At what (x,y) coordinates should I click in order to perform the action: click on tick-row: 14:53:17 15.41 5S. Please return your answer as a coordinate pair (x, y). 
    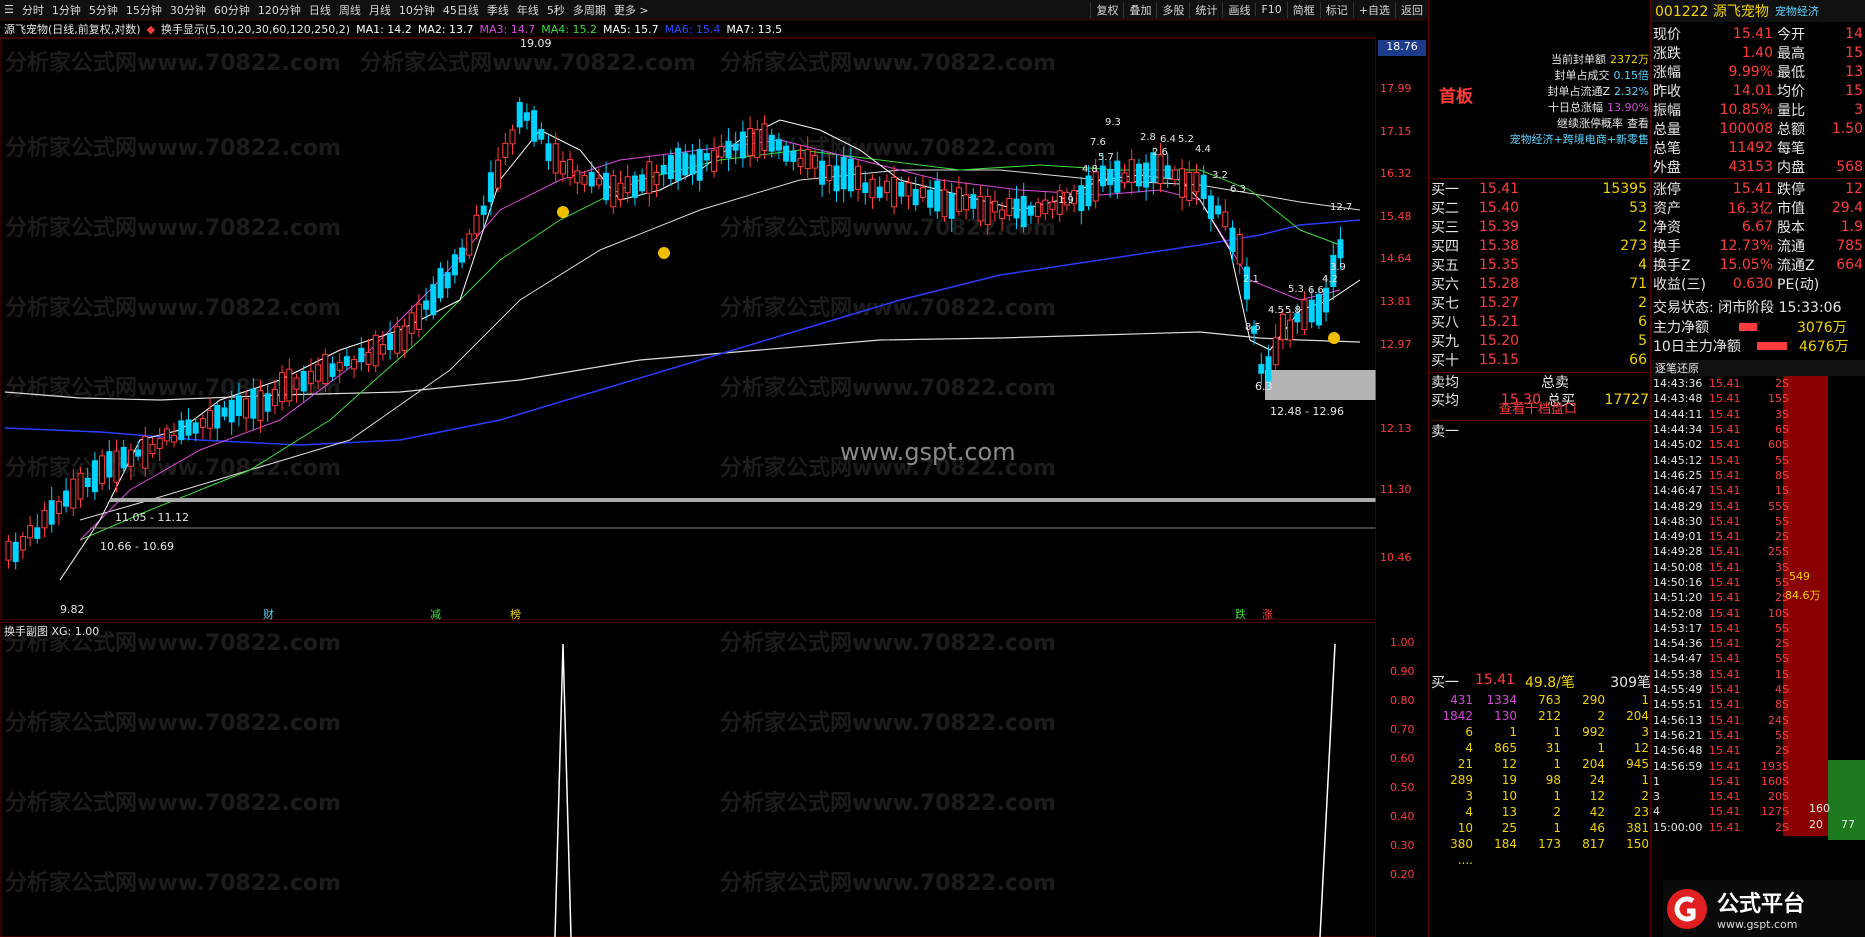
    Looking at the image, I should click on (1721, 628).